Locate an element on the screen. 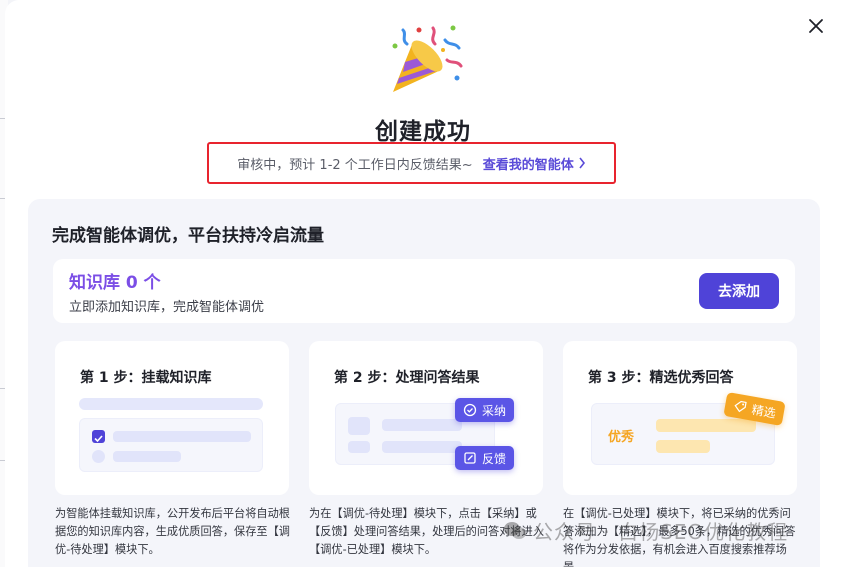  step-title: 第 1 步：挂载知识库 is located at coordinates (146, 378).